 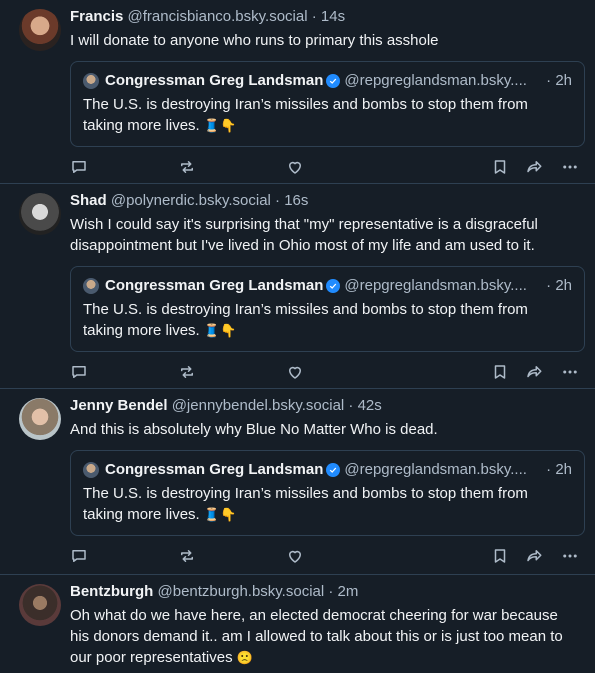 I want to click on post-time: 16s, so click(x=296, y=200).